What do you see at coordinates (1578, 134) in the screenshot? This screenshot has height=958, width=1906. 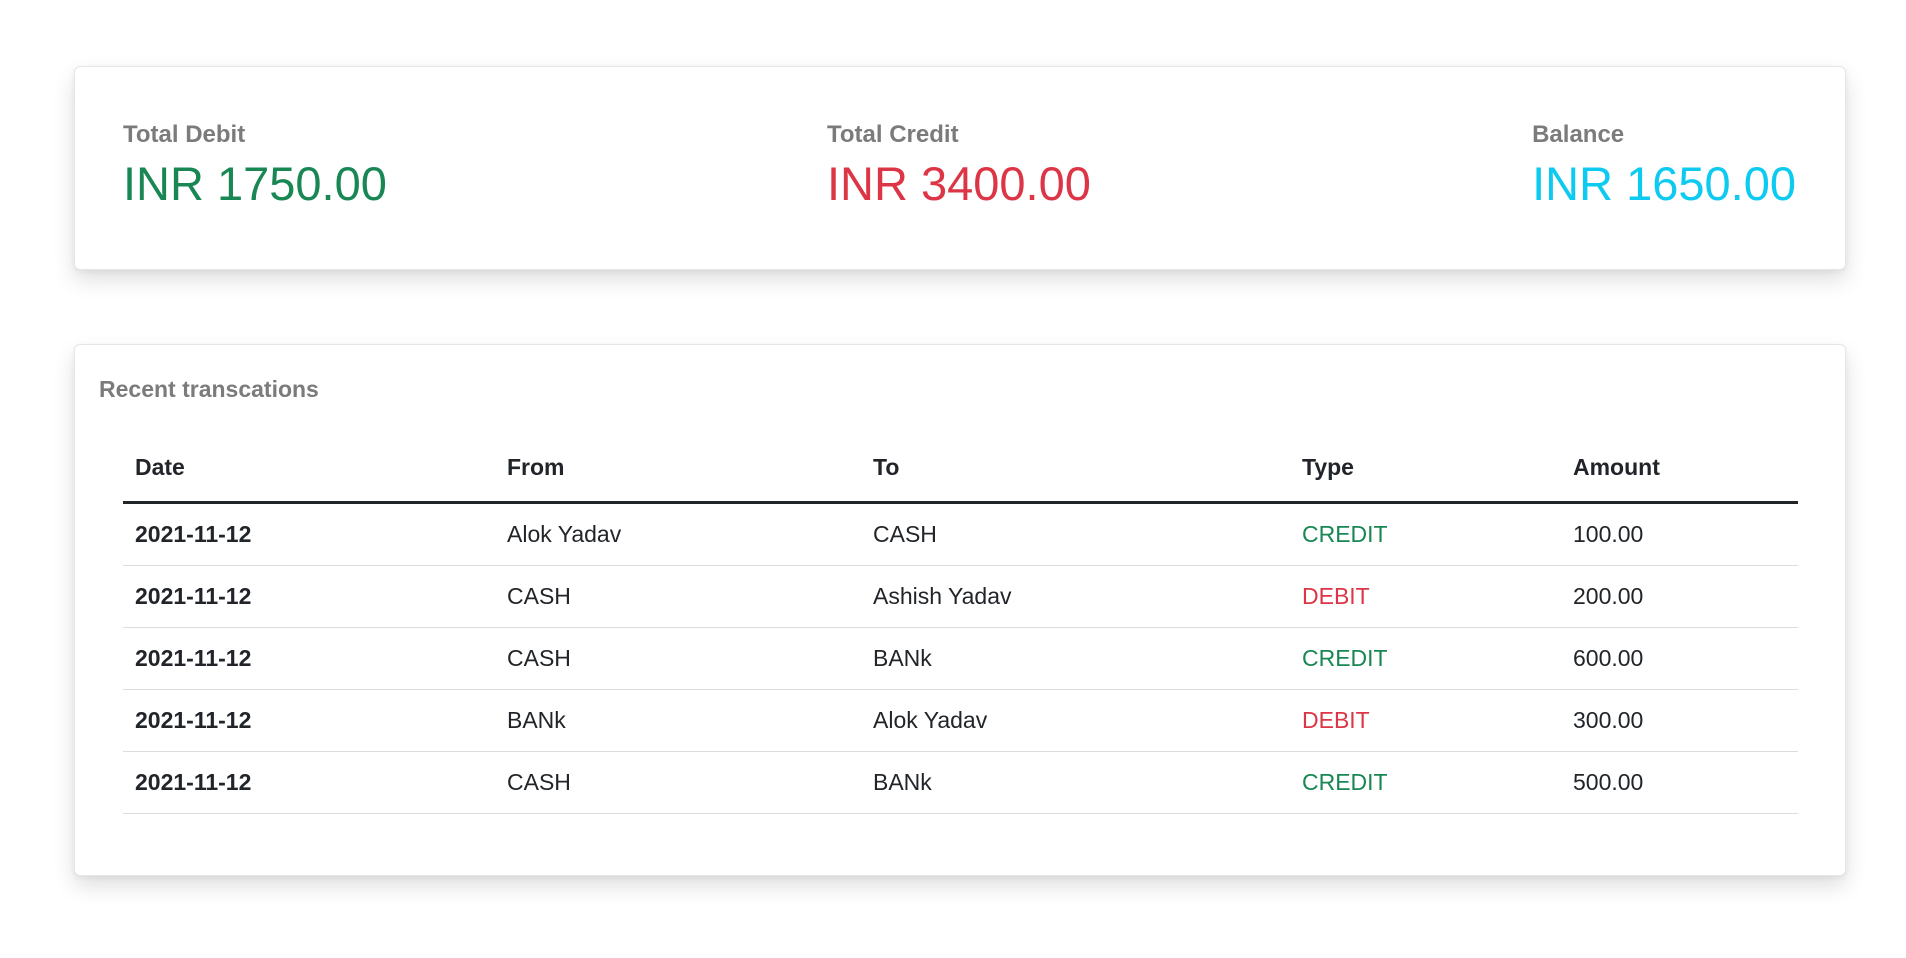 I see `balance-label: Balance` at bounding box center [1578, 134].